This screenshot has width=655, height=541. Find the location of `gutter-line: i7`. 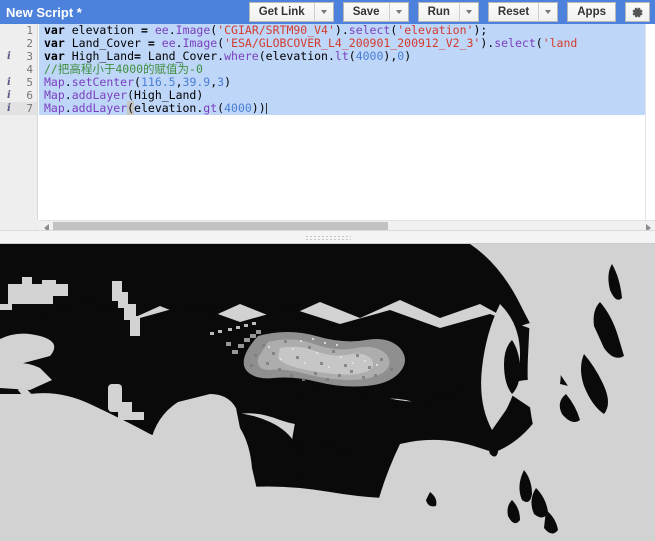

gutter-line: i7 is located at coordinates (18, 108).